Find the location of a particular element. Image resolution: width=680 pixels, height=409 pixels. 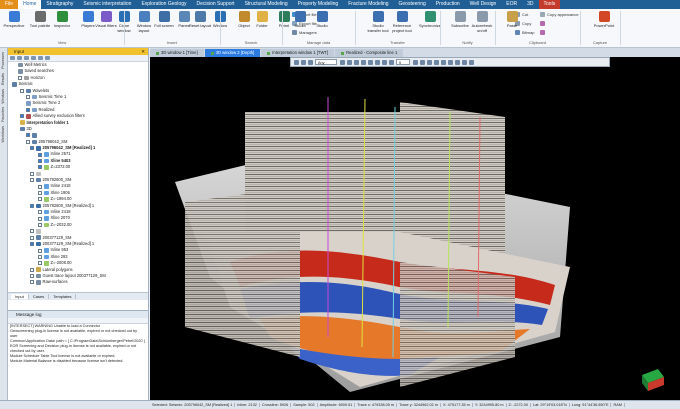

side-dock-tab: Workflows is located at coordinates (3, 134).